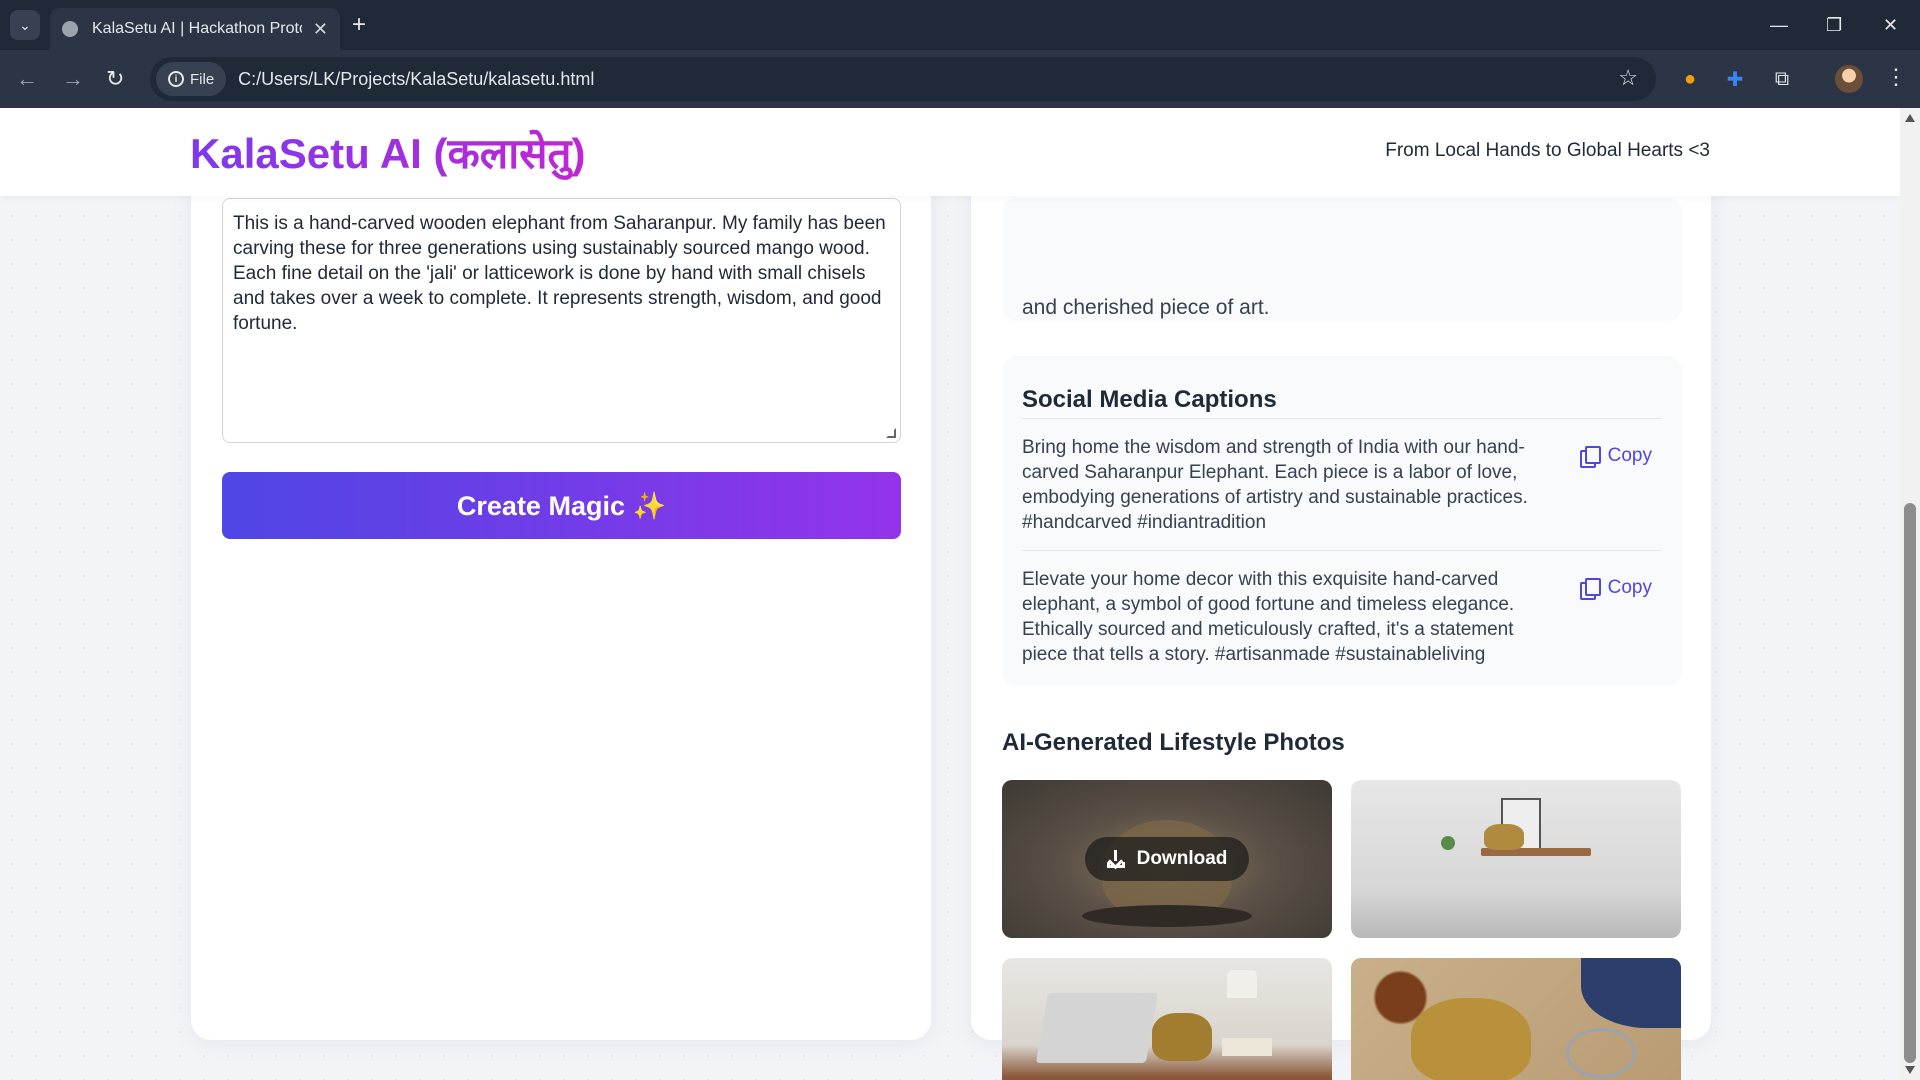 The height and width of the screenshot is (1080, 1920). What do you see at coordinates (1097, 1028) in the screenshot?
I see `laptop` at bounding box center [1097, 1028].